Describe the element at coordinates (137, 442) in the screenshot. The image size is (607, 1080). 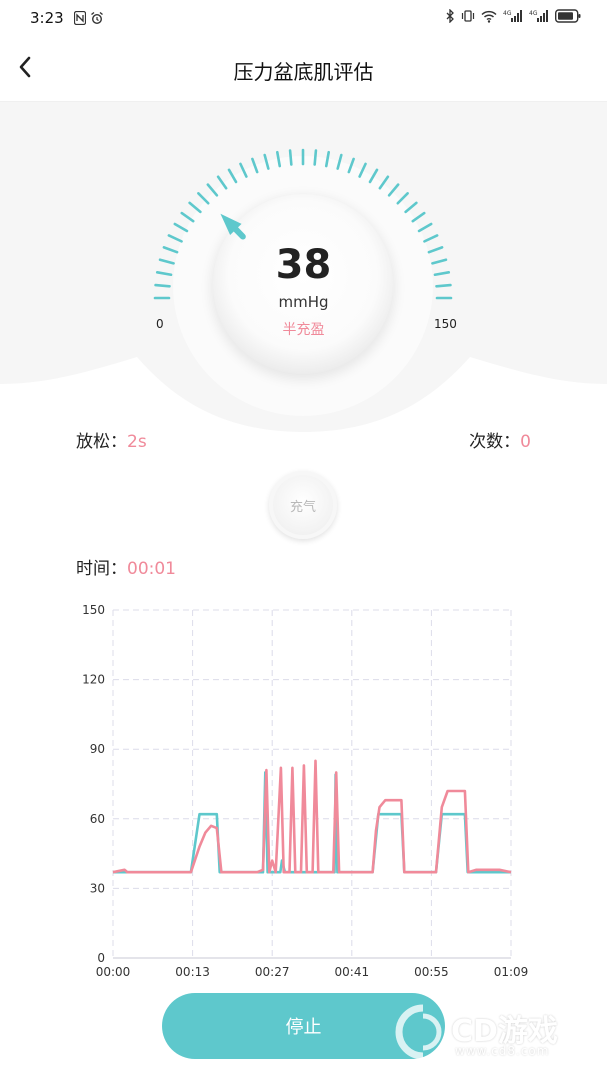
I see `relax-value: 2s` at that location.